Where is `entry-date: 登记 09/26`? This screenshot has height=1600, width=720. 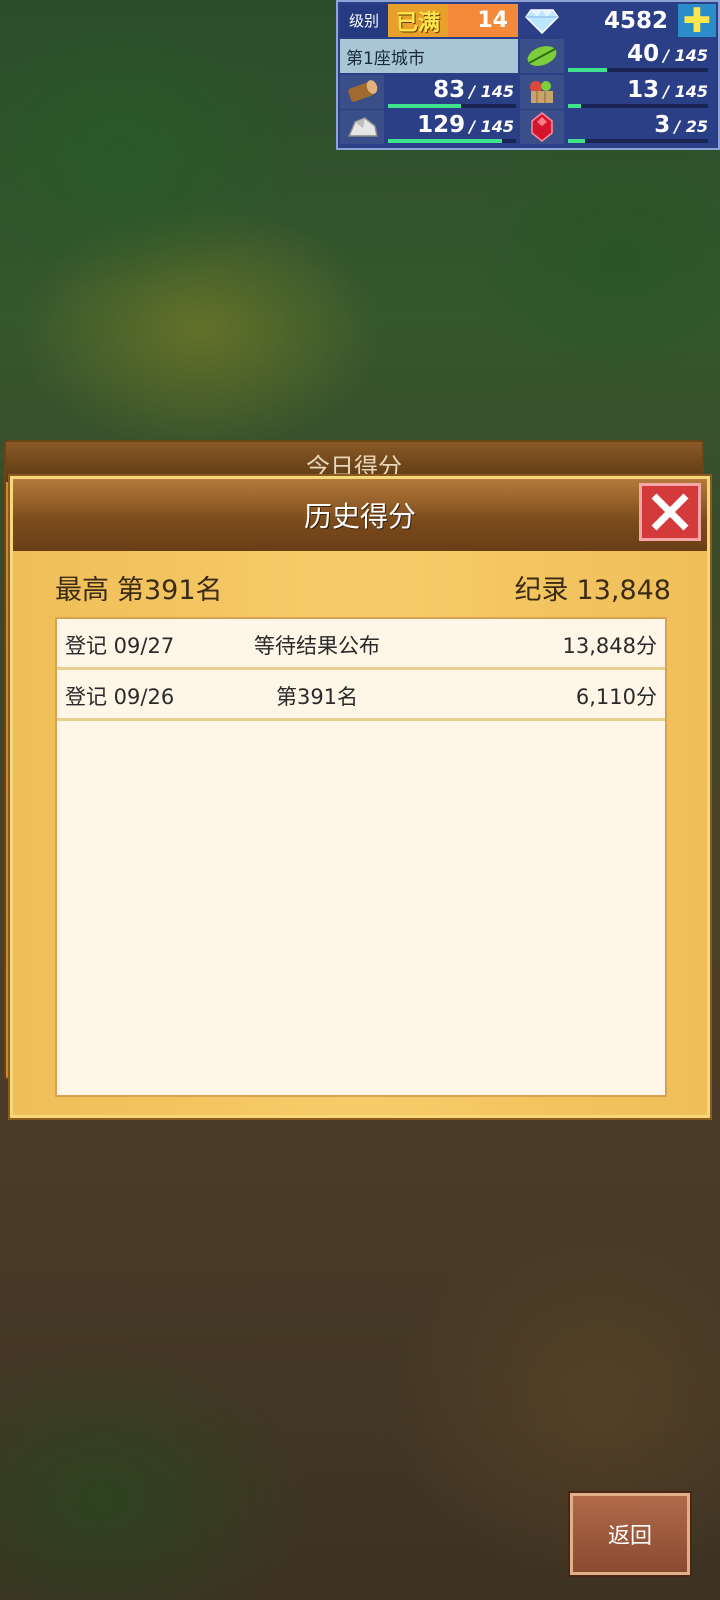 entry-date: 登记 09/26 is located at coordinates (120, 697).